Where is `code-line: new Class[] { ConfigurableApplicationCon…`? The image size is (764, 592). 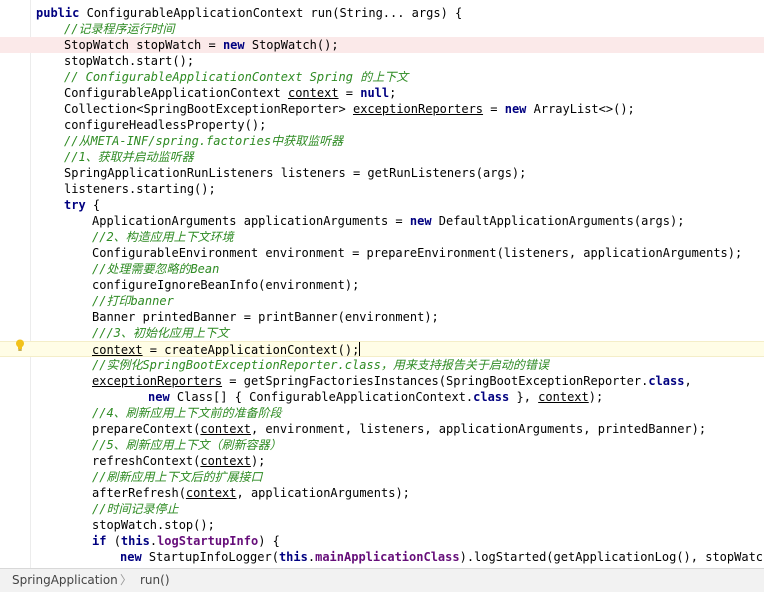
code-line: new Class[] { ConfigurableApplicationCon… is located at coordinates (382, 397).